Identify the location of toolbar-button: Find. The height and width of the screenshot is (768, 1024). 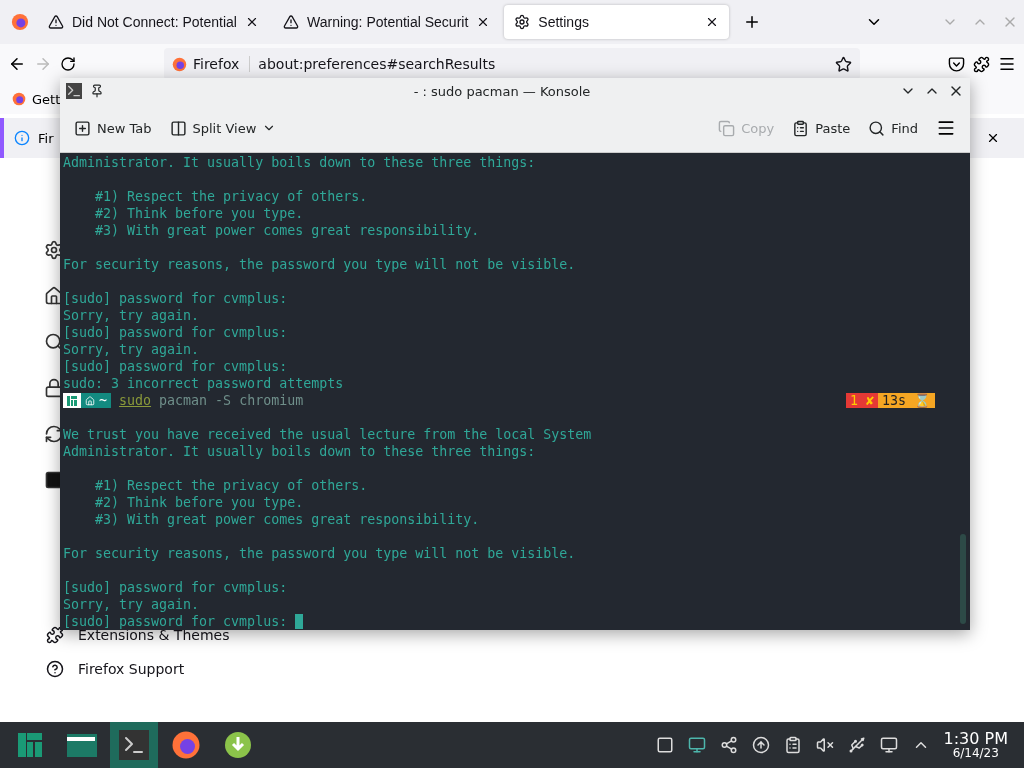
(893, 128).